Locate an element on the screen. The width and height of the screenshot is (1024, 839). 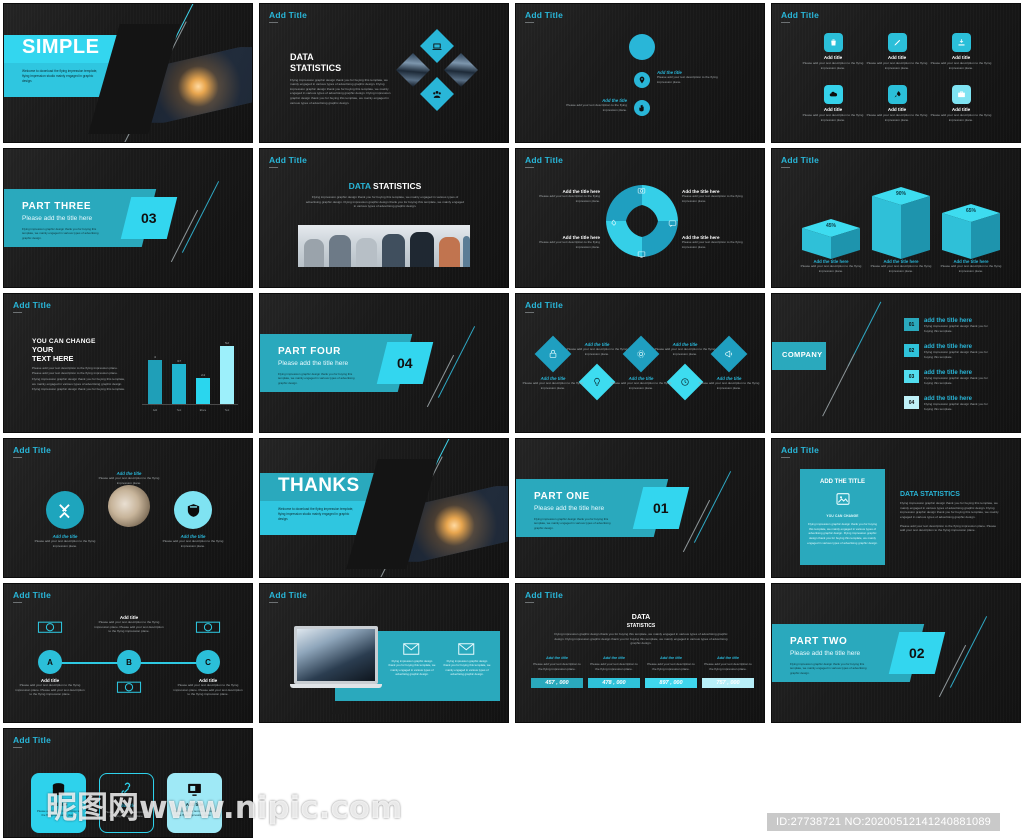
chart-cat-1: Add is located at coordinates (155, 410).